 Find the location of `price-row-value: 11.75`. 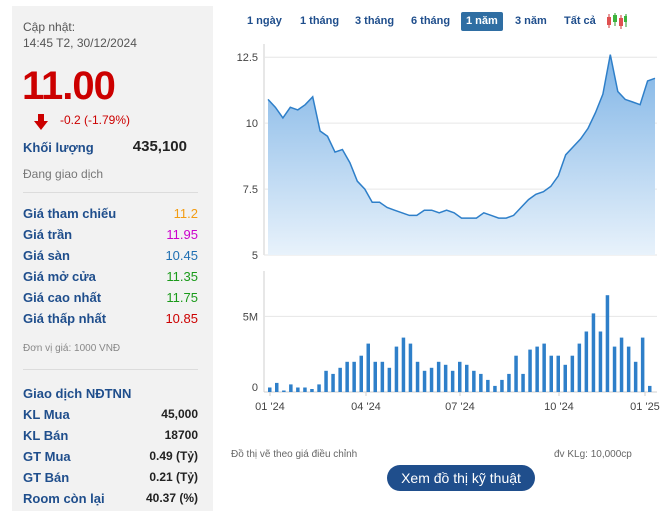

price-row-value: 11.75 is located at coordinates (182, 297).